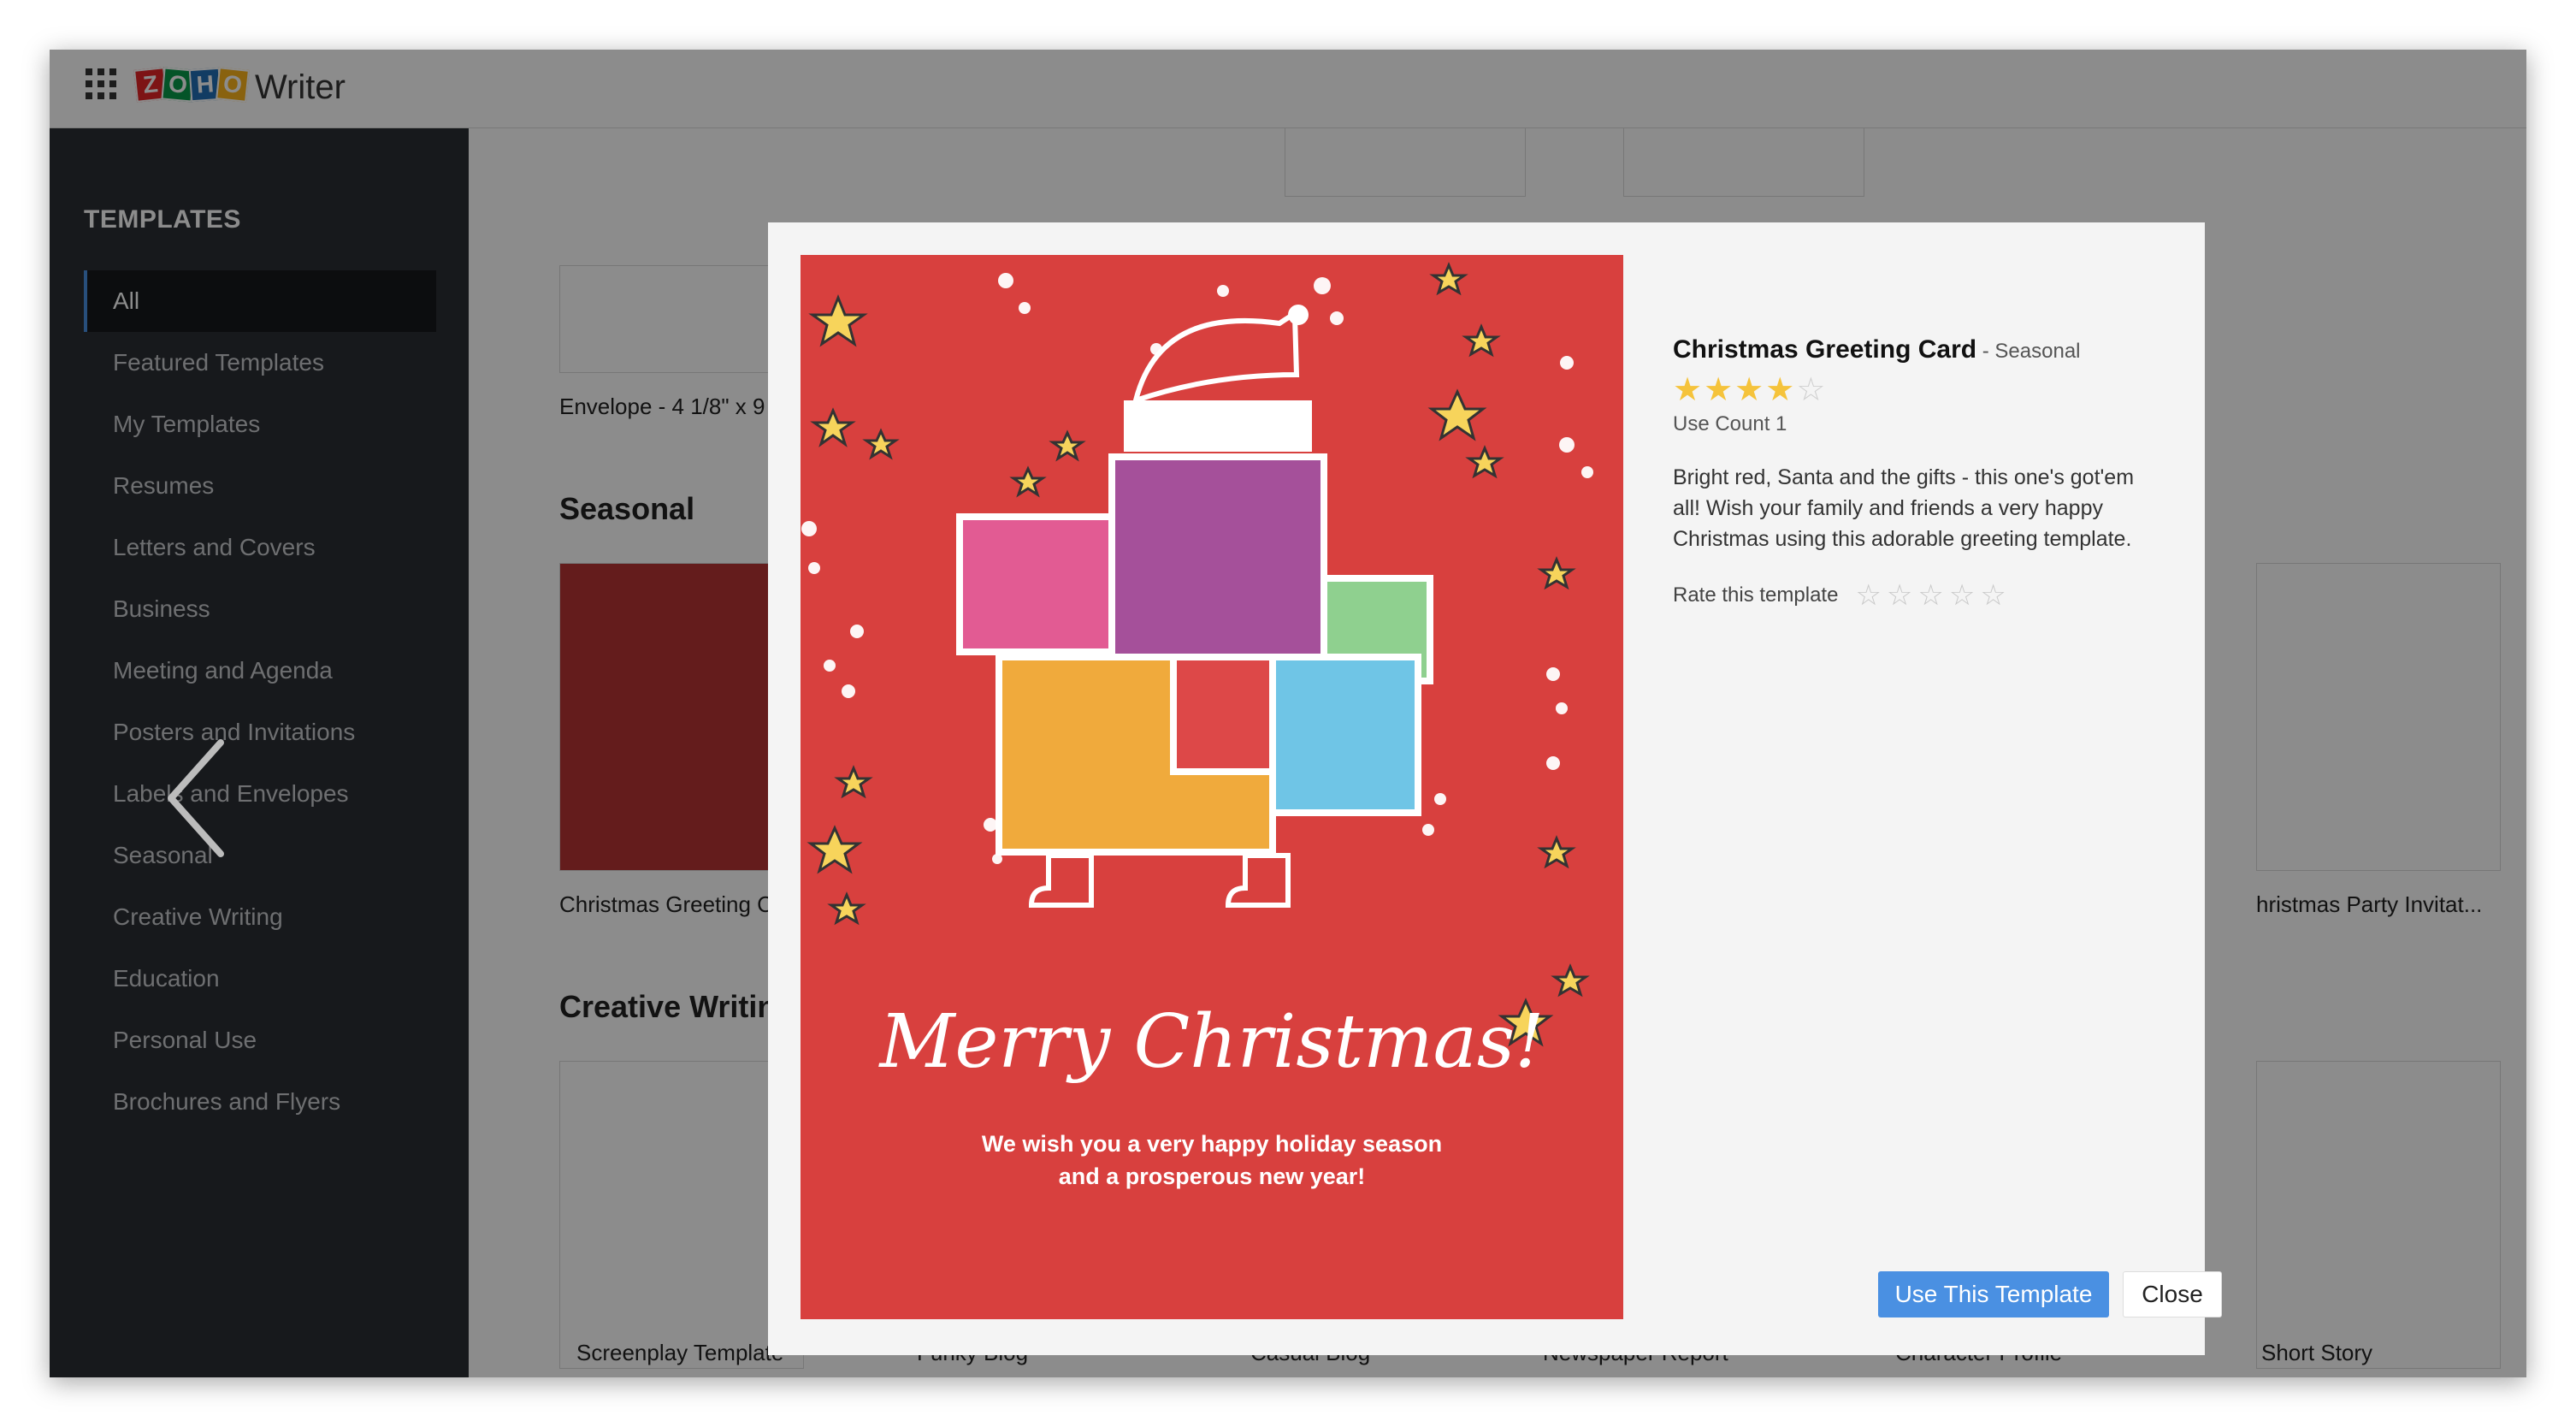  What do you see at coordinates (2028, 351) in the screenshot?
I see `template-category: - Seasonal` at bounding box center [2028, 351].